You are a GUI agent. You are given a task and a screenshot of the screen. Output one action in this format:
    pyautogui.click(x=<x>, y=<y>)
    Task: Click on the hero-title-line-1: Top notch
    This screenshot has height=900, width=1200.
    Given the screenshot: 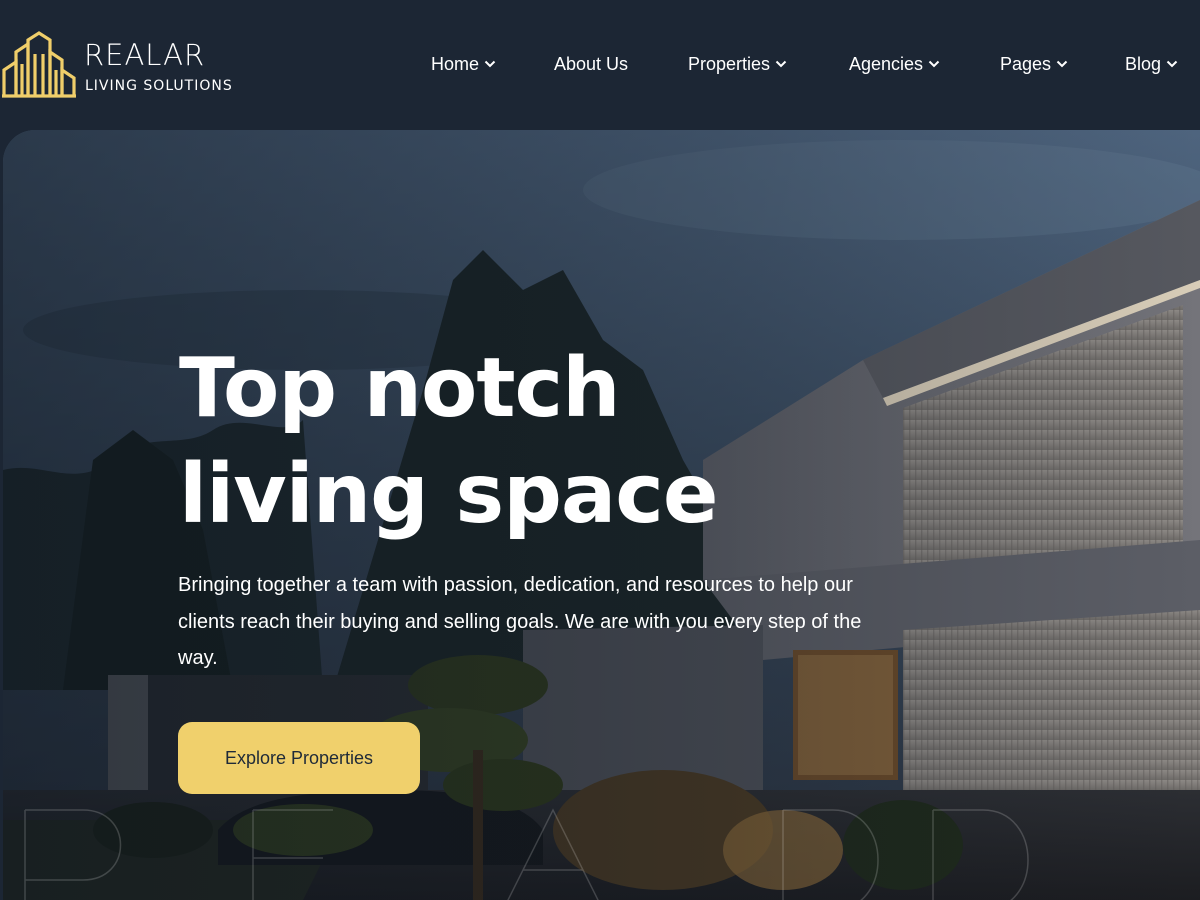 What is the action you would take?
    pyautogui.click(x=400, y=388)
    